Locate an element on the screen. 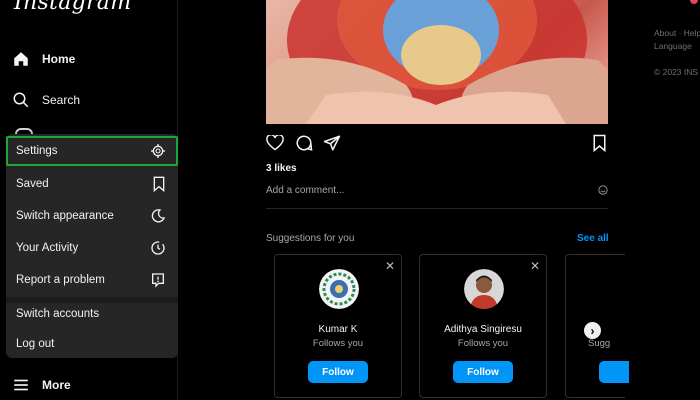 This screenshot has height=400, width=700. copyright: © 2023 INS is located at coordinates (676, 72).